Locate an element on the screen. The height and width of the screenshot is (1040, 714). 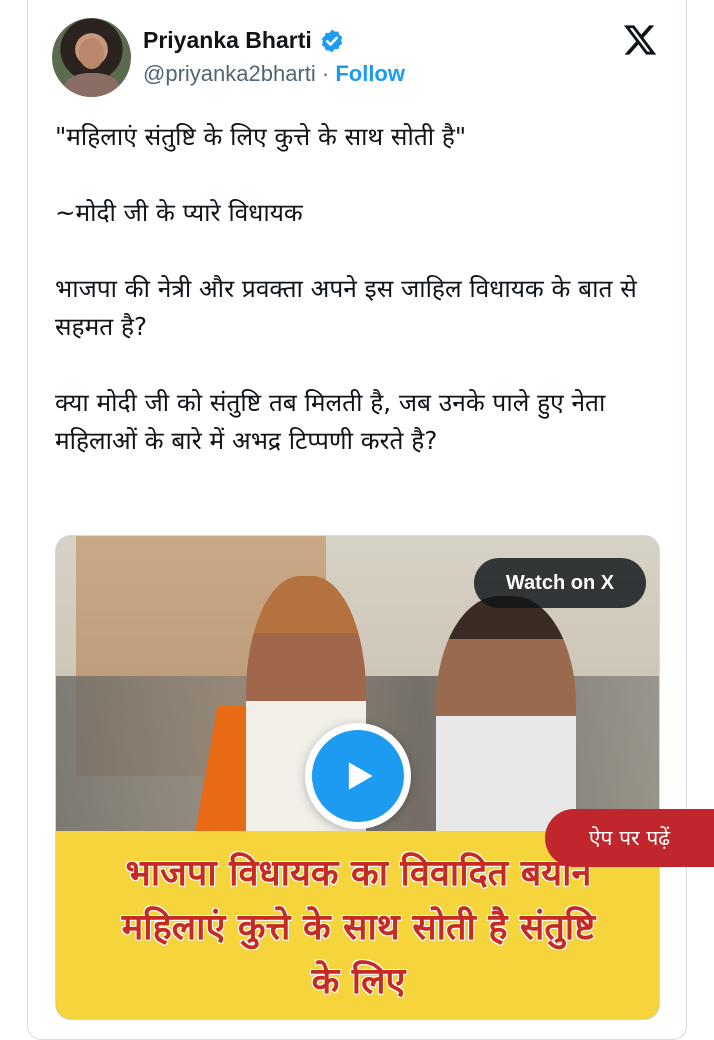
read-on-app-button: ऐप पर पढ़ें is located at coordinates (629, 838).